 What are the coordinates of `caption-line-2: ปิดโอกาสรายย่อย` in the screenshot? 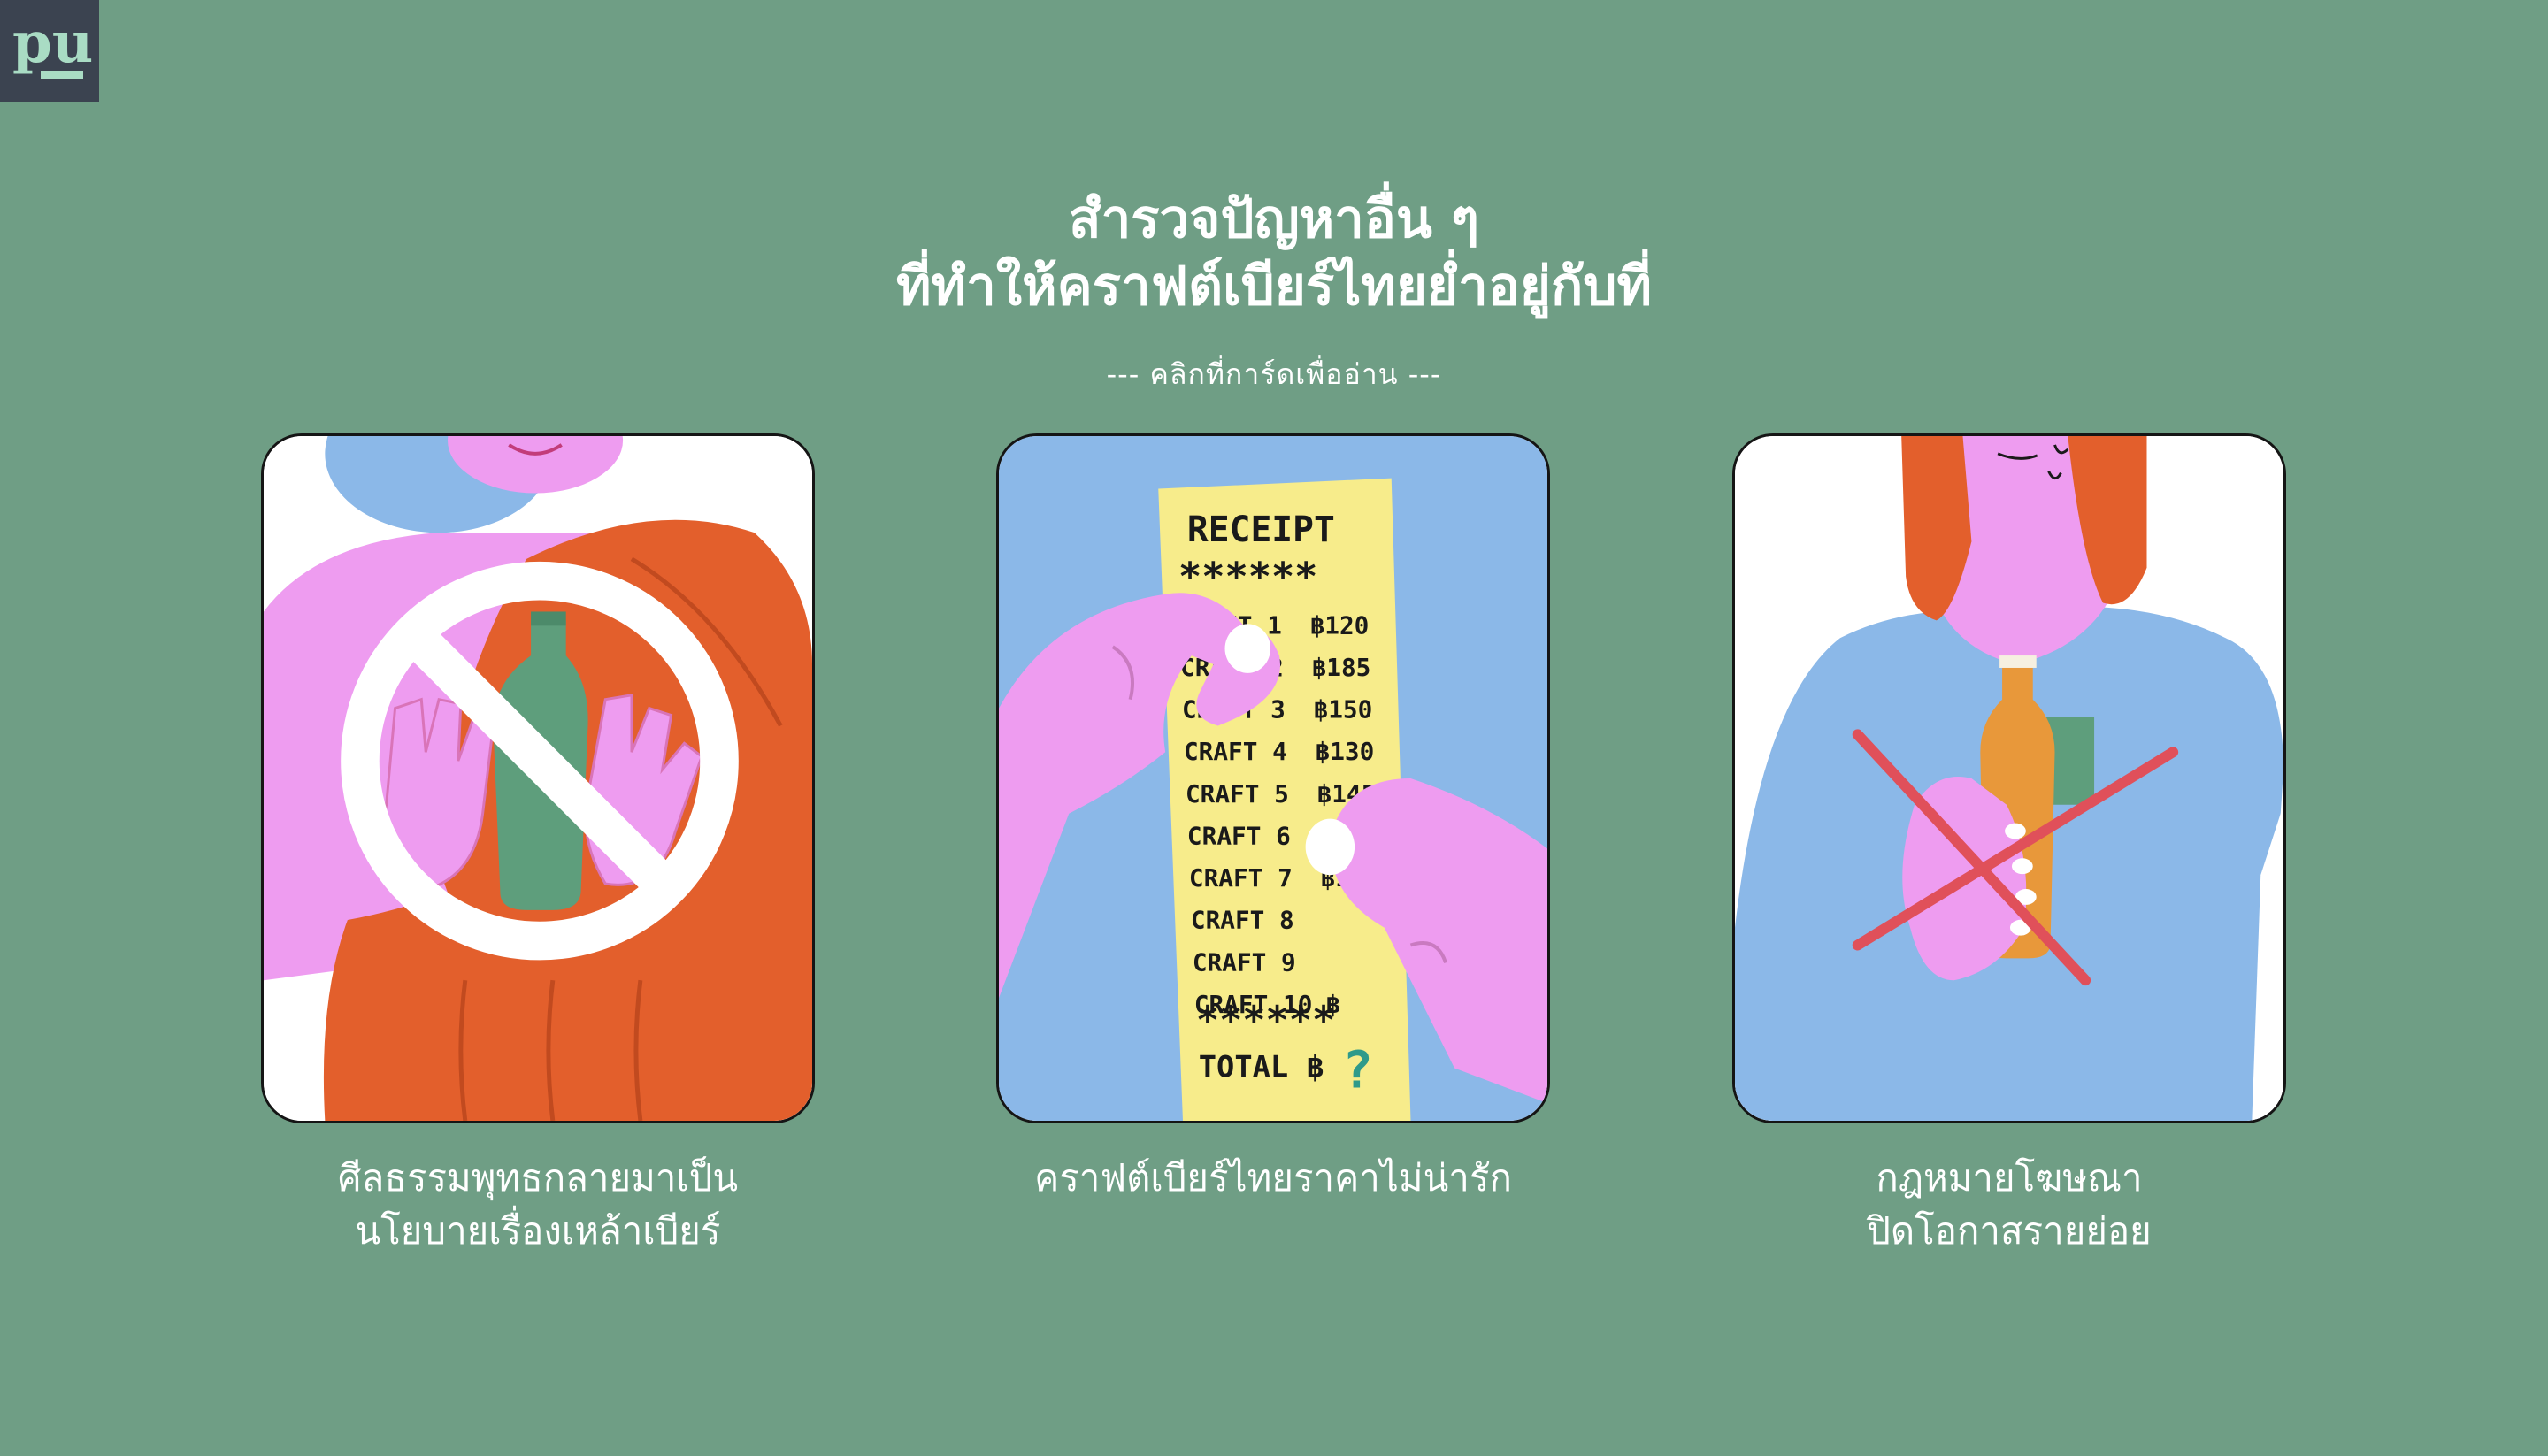 It's located at (2009, 1231).